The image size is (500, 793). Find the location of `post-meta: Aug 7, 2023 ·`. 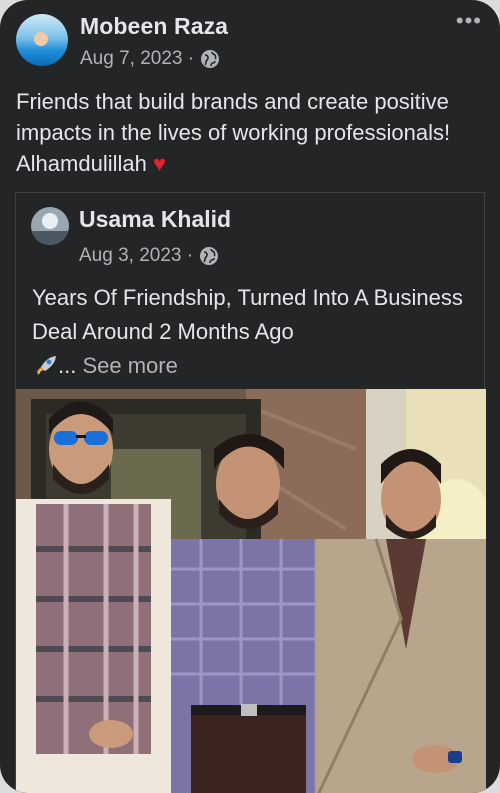

post-meta: Aug 7, 2023 · is located at coordinates (150, 59).